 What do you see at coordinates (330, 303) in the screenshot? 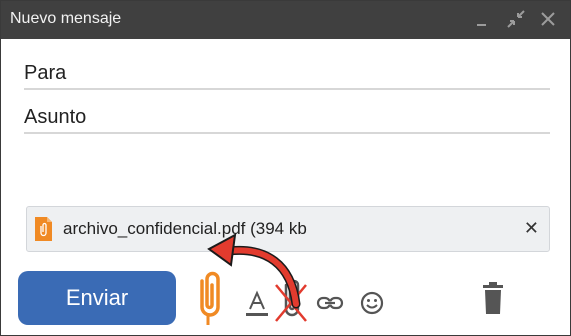
I see `link-icon` at bounding box center [330, 303].